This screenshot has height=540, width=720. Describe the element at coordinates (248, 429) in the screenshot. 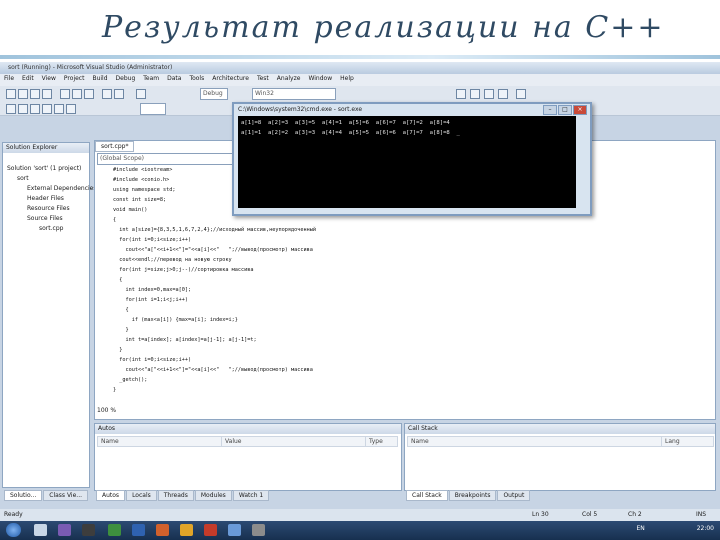

I see `autos-title: Autos` at that location.